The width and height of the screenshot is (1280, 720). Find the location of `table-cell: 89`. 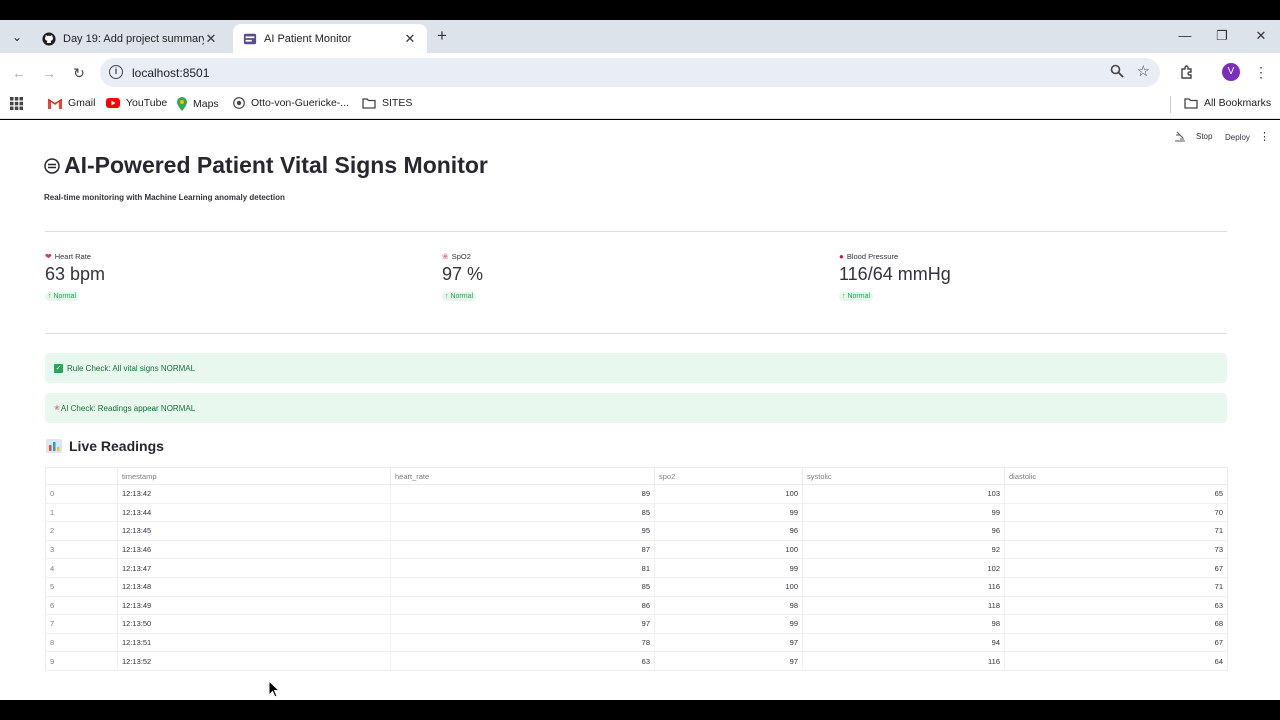

table-cell: 89 is located at coordinates (522, 494).